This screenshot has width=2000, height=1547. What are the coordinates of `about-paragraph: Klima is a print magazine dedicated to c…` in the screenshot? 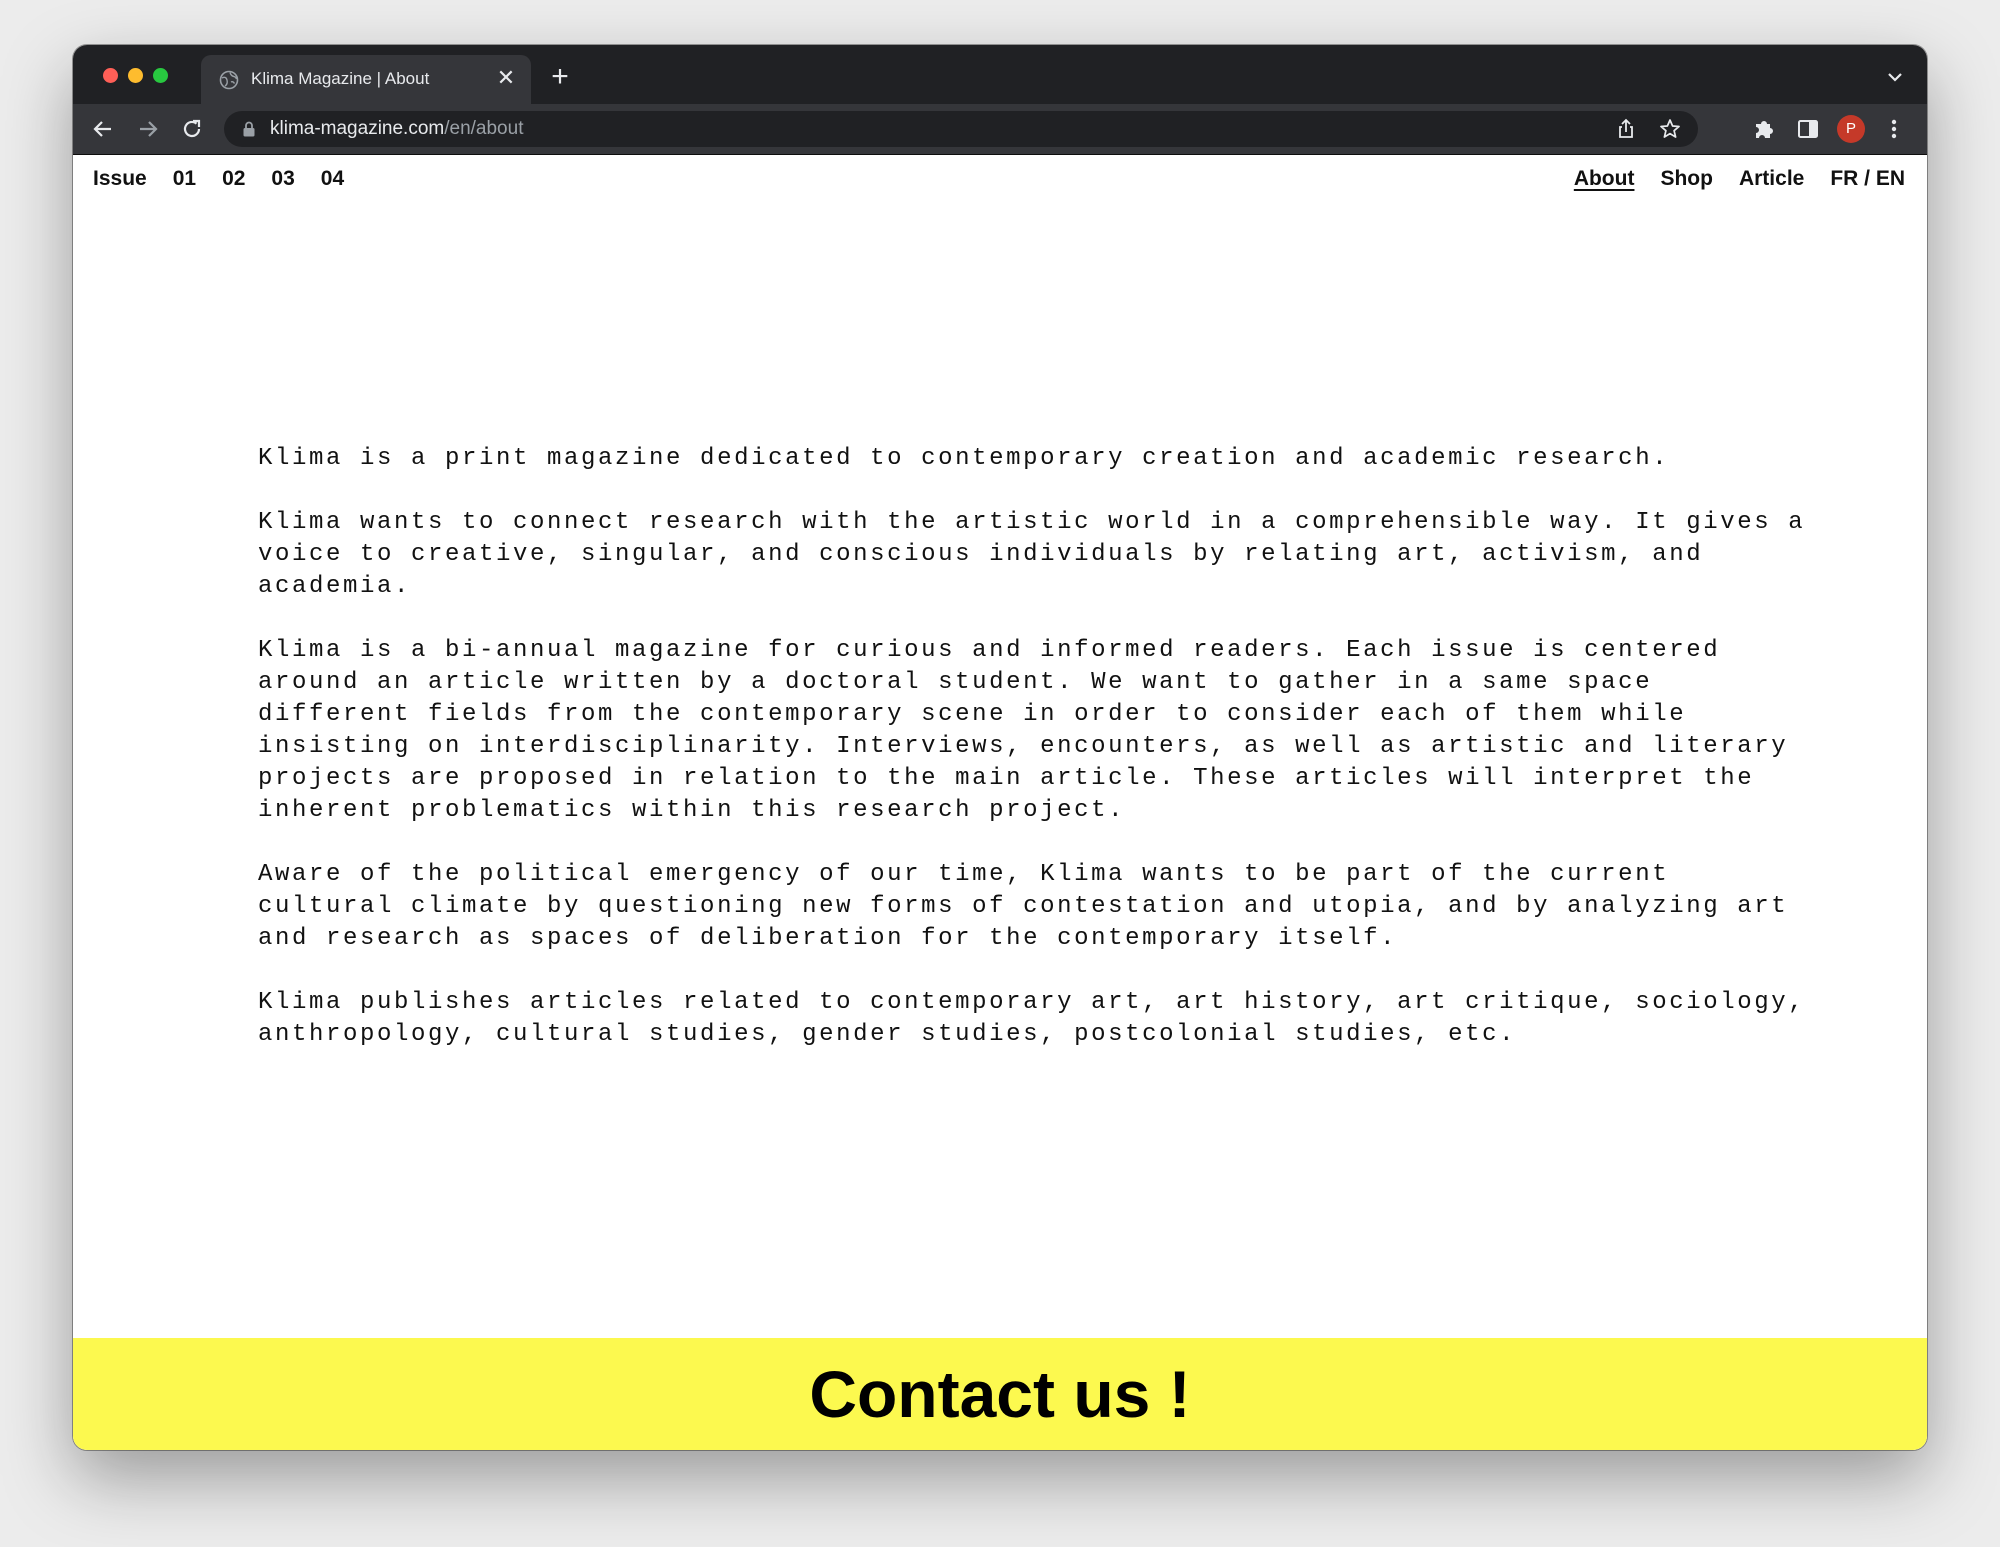 It's located at (964, 458).